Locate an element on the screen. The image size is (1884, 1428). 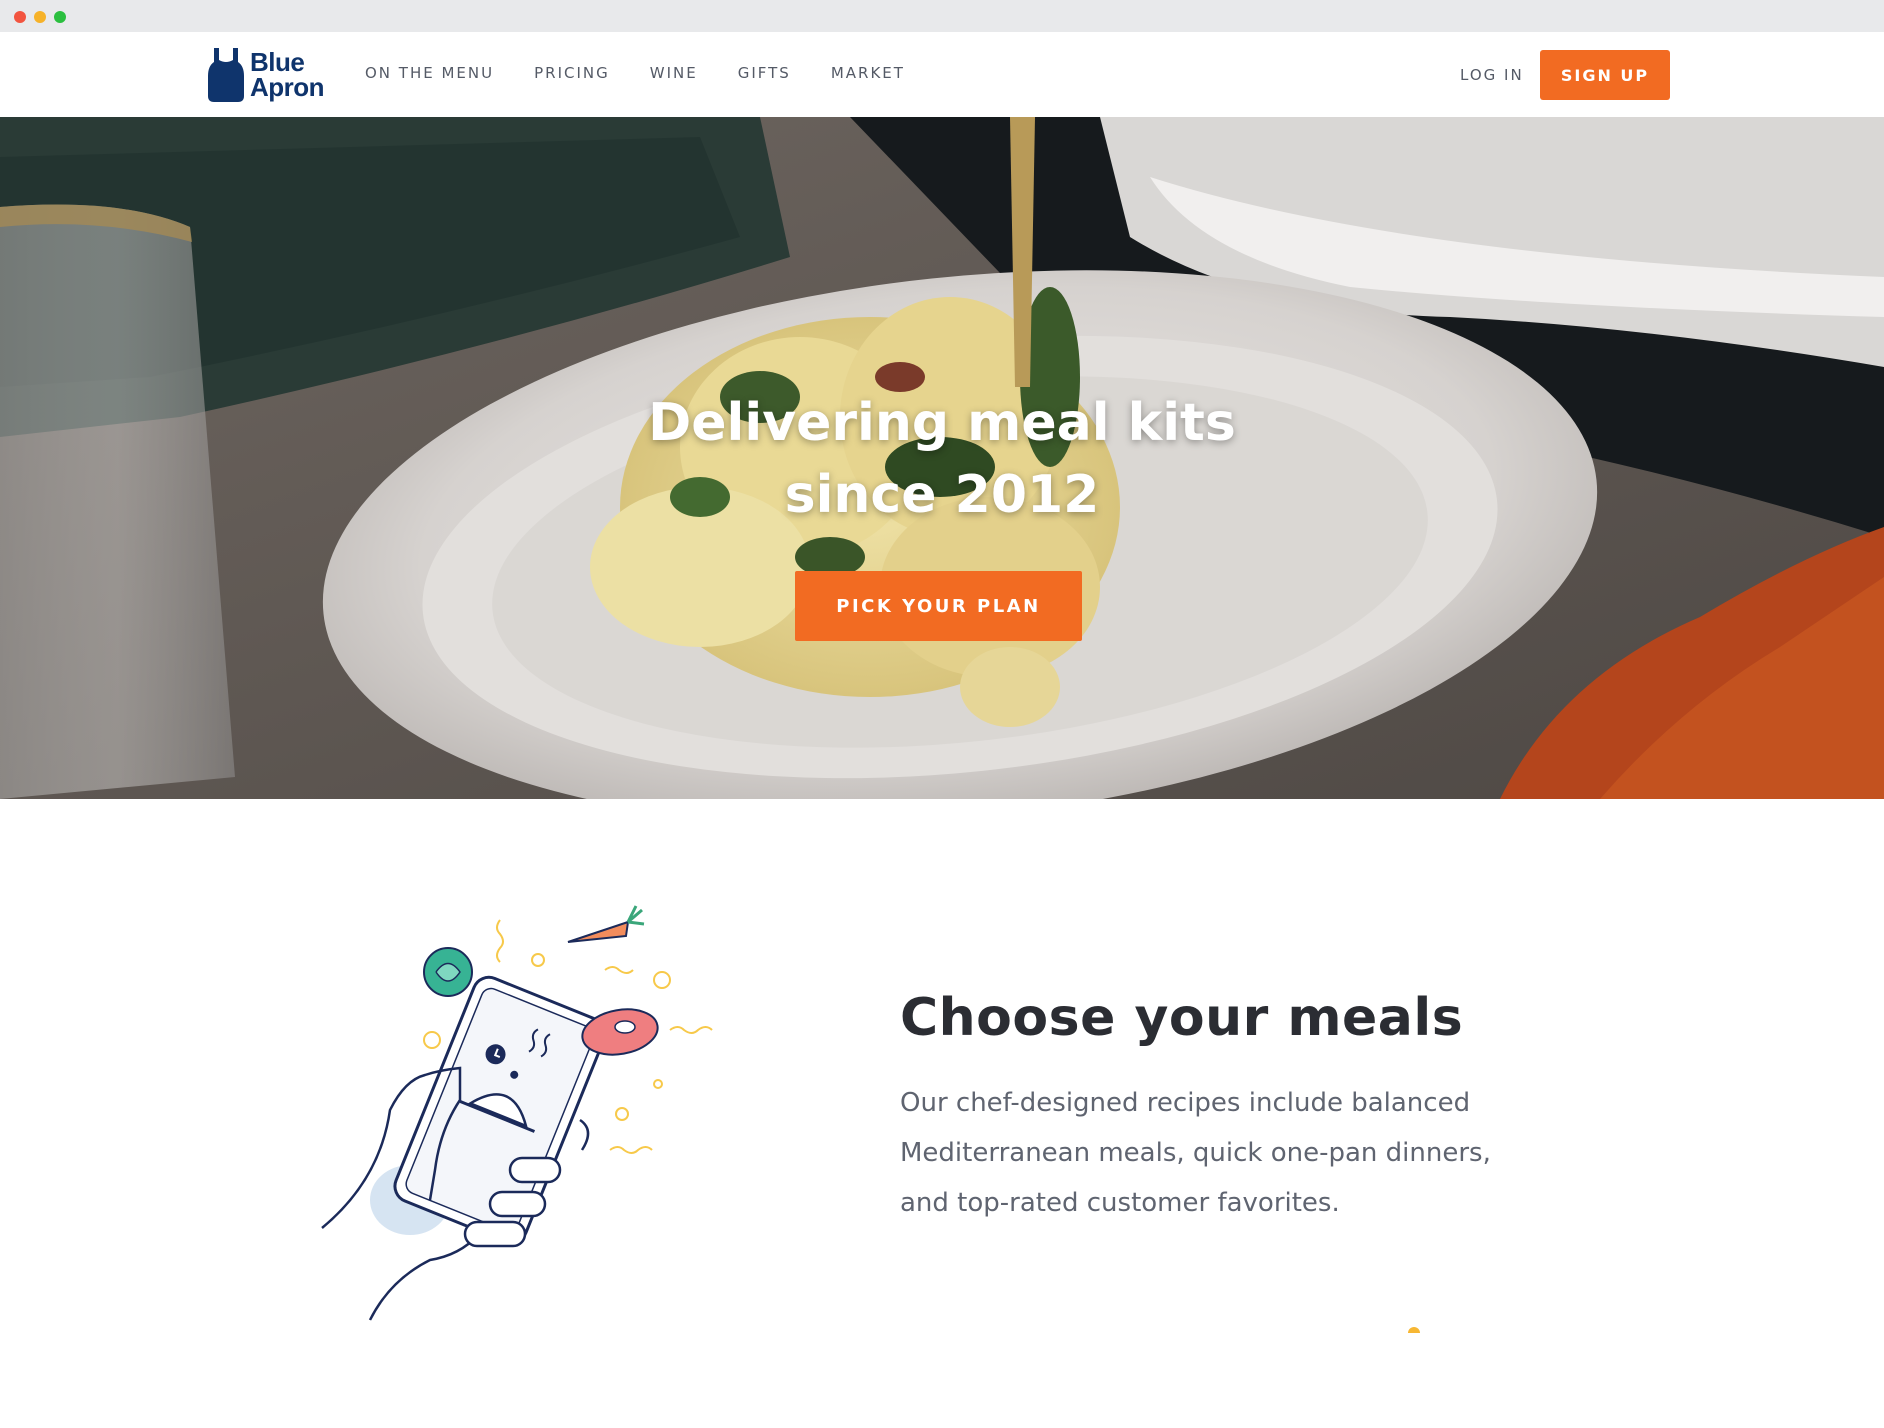
feature-title: Choose your meals is located at coordinates (1182, 1018).